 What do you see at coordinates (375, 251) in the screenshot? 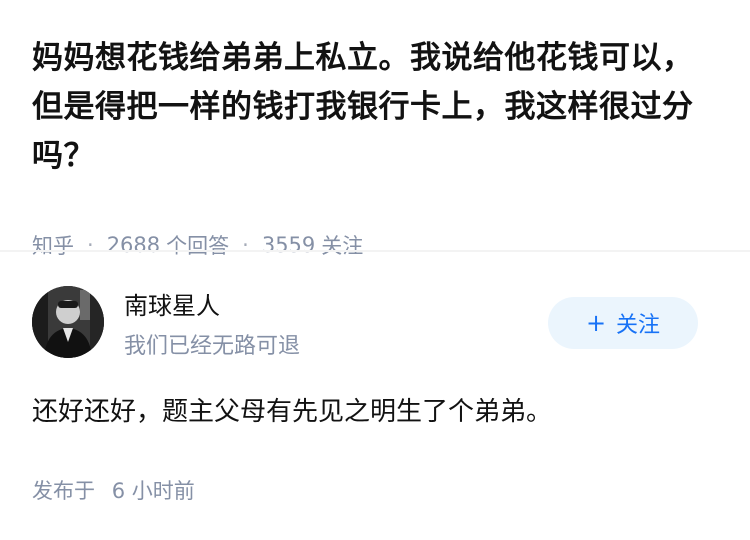
I see `section-divider` at bounding box center [375, 251].